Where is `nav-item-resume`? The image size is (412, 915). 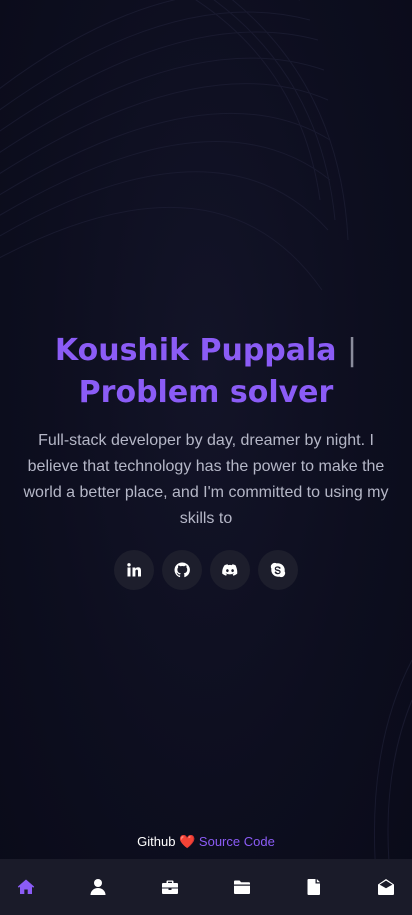
nav-item-resume is located at coordinates (314, 887).